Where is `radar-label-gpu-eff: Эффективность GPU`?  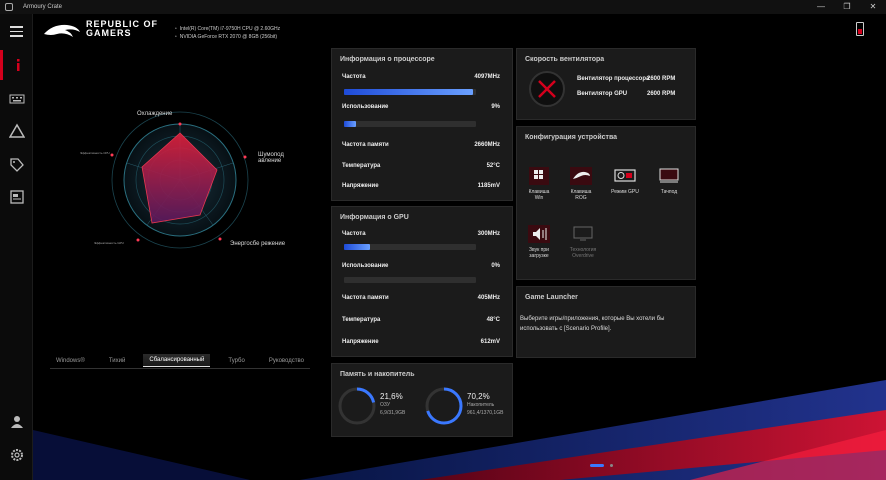
radar-label-gpu-eff: Эффективность GPU is located at coordinates (109, 243).